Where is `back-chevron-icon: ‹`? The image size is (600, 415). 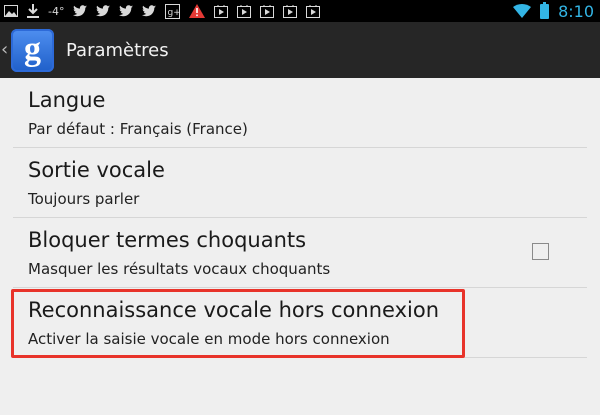
back-chevron-icon: ‹ is located at coordinates (5, 50).